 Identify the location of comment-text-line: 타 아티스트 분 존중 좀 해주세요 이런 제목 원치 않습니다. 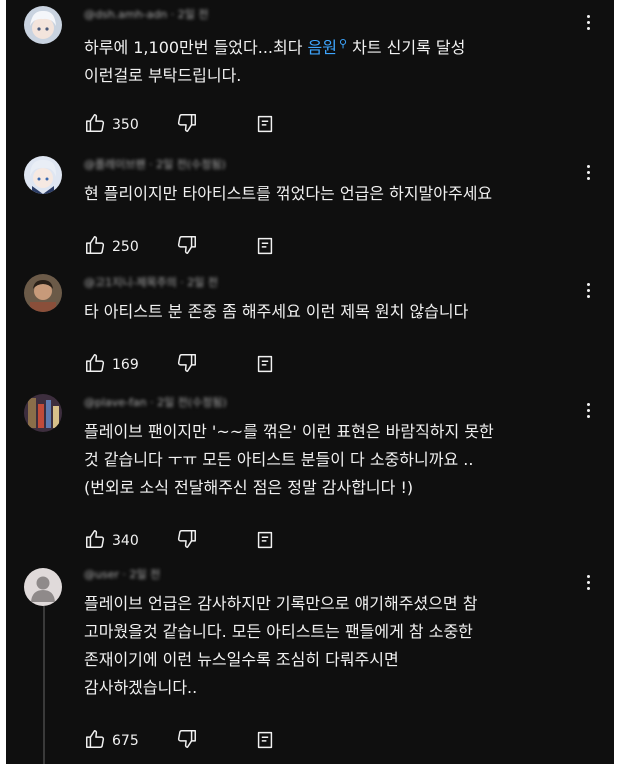
(329, 312).